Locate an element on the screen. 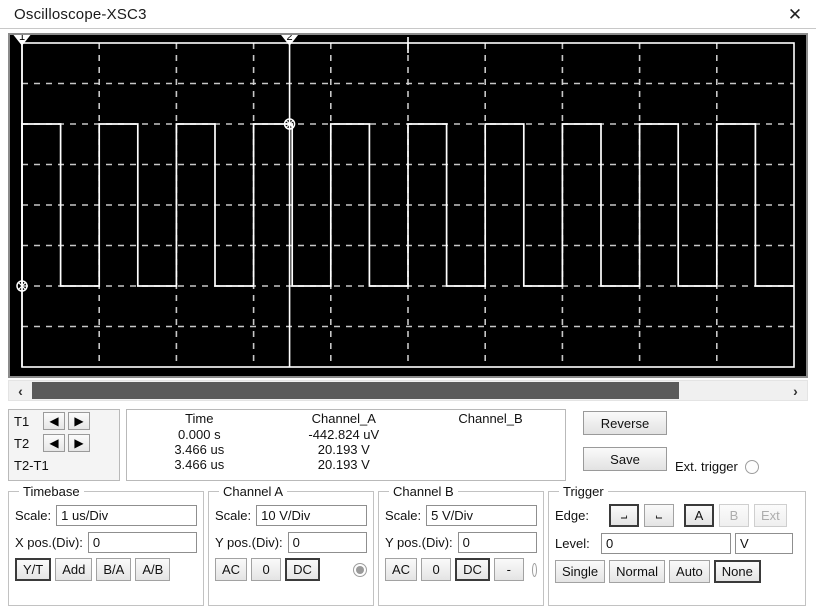 This screenshot has height=610, width=816. channel-b-ypos-row: Y pos.(Div): 0 is located at coordinates (461, 542).